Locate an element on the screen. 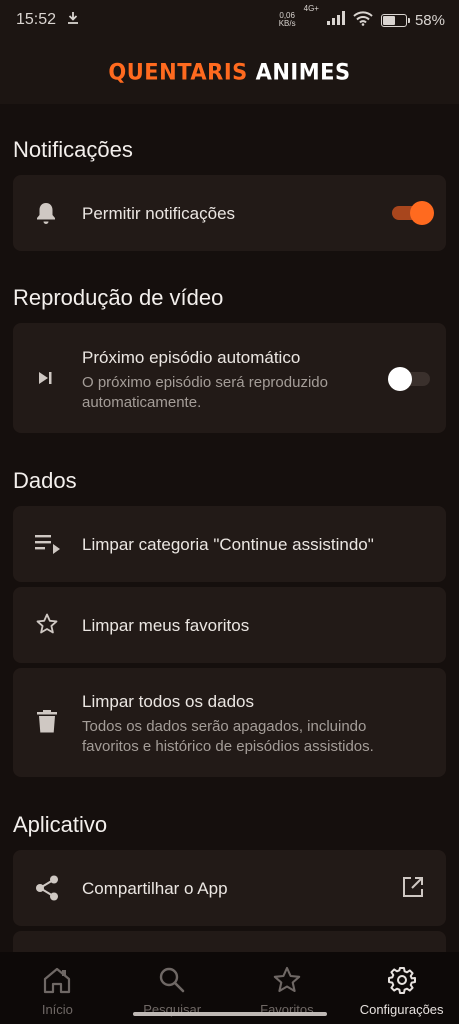 The width and height of the screenshot is (459, 1024). playlist-play-icon is located at coordinates (48, 546).